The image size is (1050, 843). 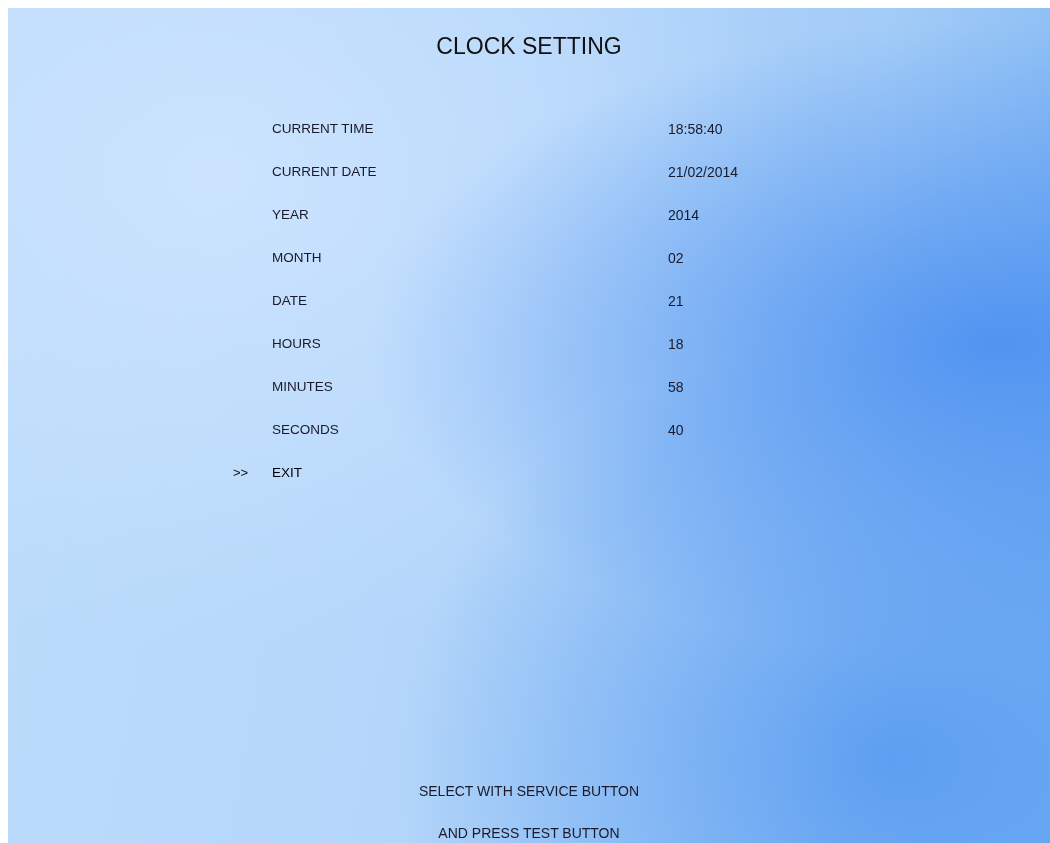 I want to click on setting-value: 58, so click(x=676, y=386).